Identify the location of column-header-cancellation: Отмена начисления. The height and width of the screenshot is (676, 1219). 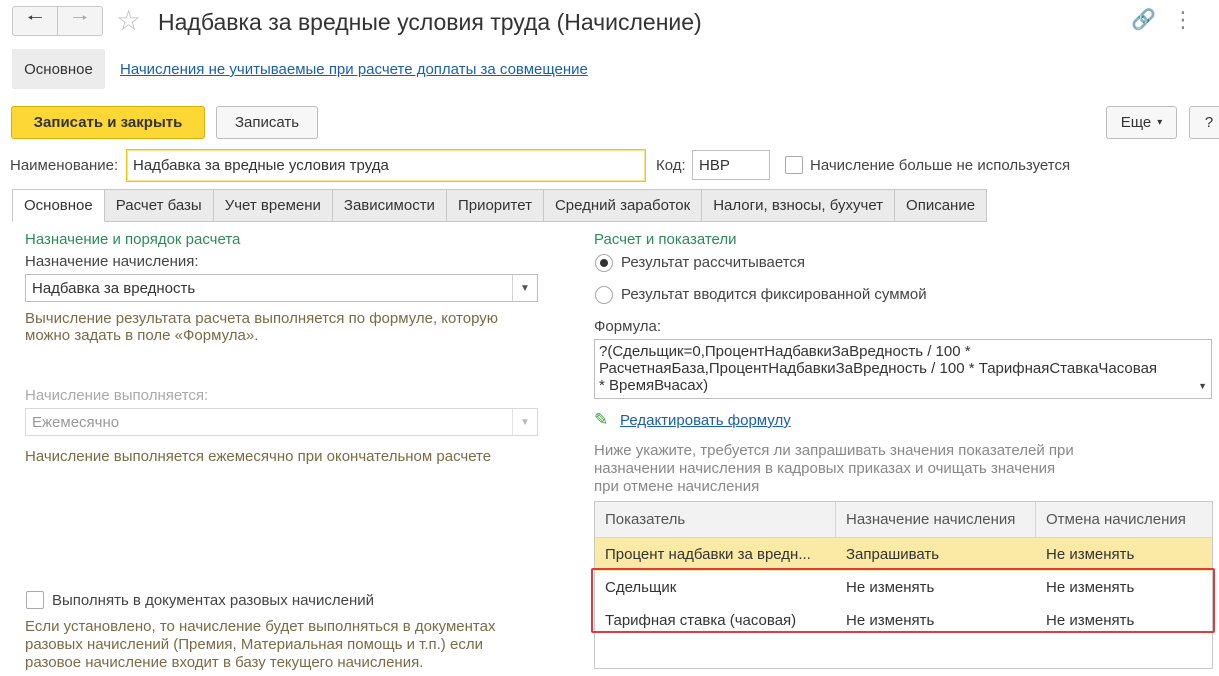
(1124, 519).